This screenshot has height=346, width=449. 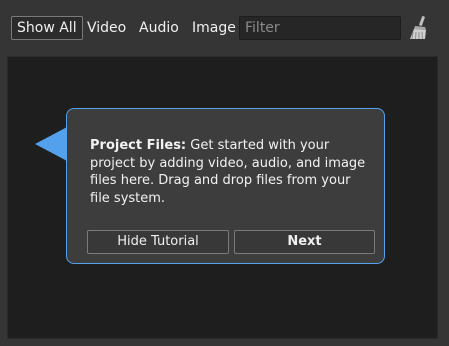 What do you see at coordinates (320, 28) in the screenshot?
I see `filter-search-input` at bounding box center [320, 28].